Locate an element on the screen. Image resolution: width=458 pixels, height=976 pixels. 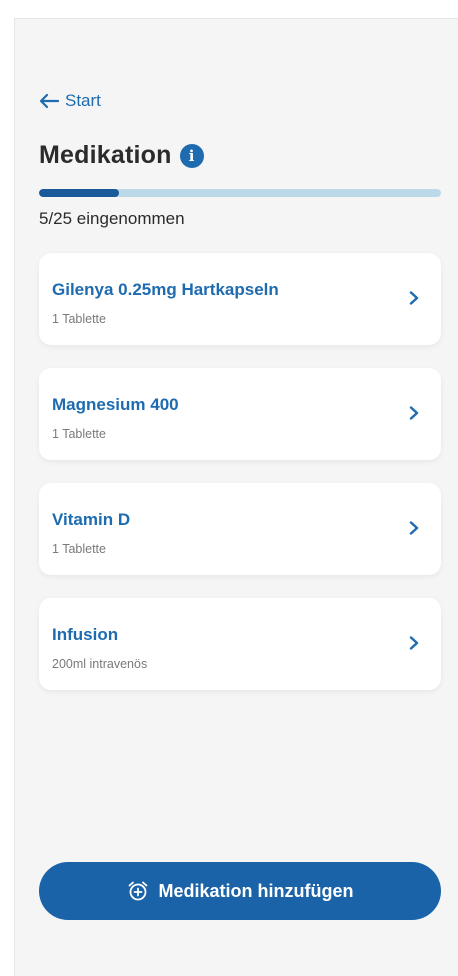
medication-dose: 200ml intravenös is located at coordinates (100, 664).